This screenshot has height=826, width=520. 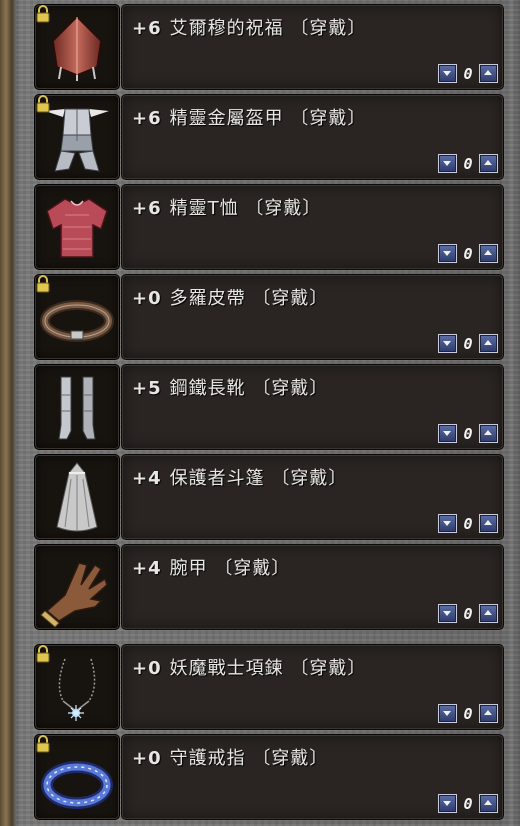 I want to click on item-name: 精靈T恤, so click(x=204, y=208).